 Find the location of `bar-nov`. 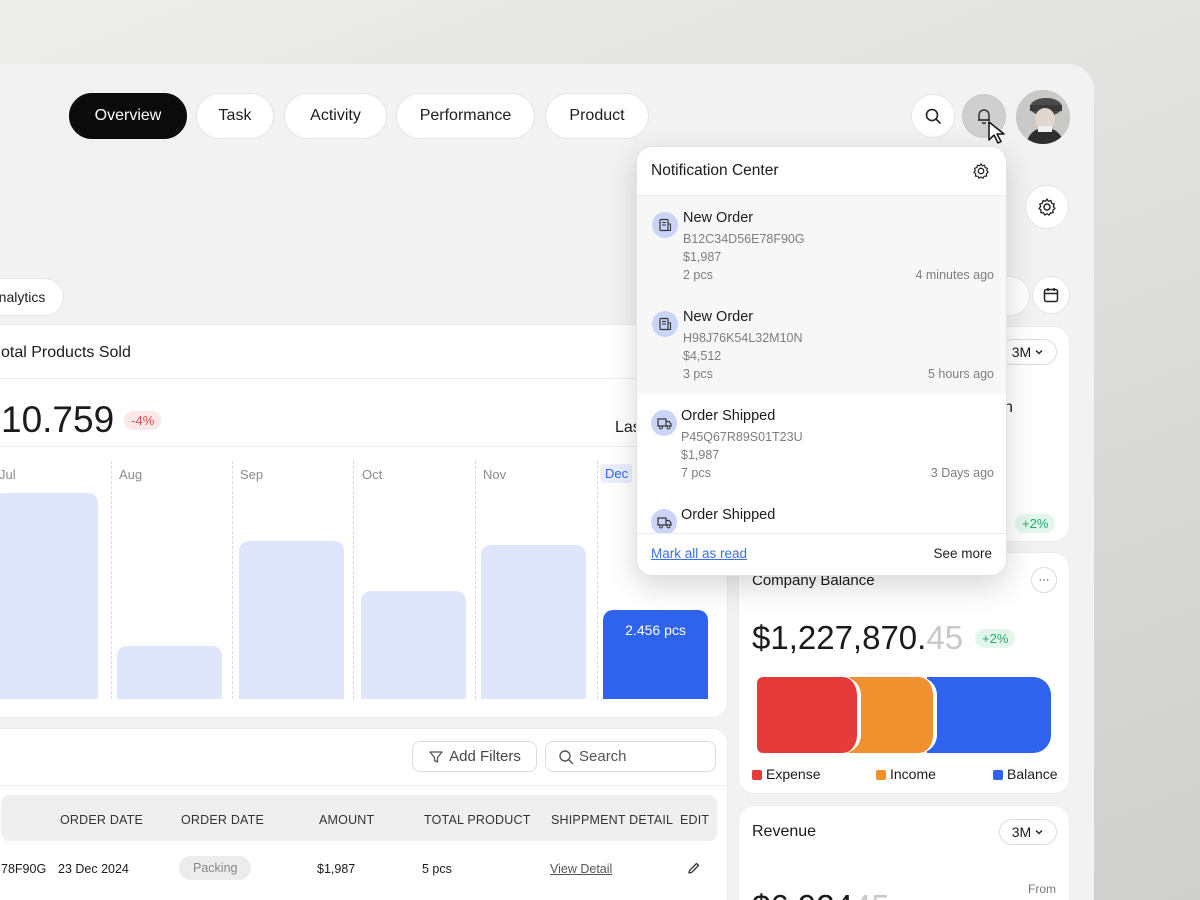

bar-nov is located at coordinates (533, 622).